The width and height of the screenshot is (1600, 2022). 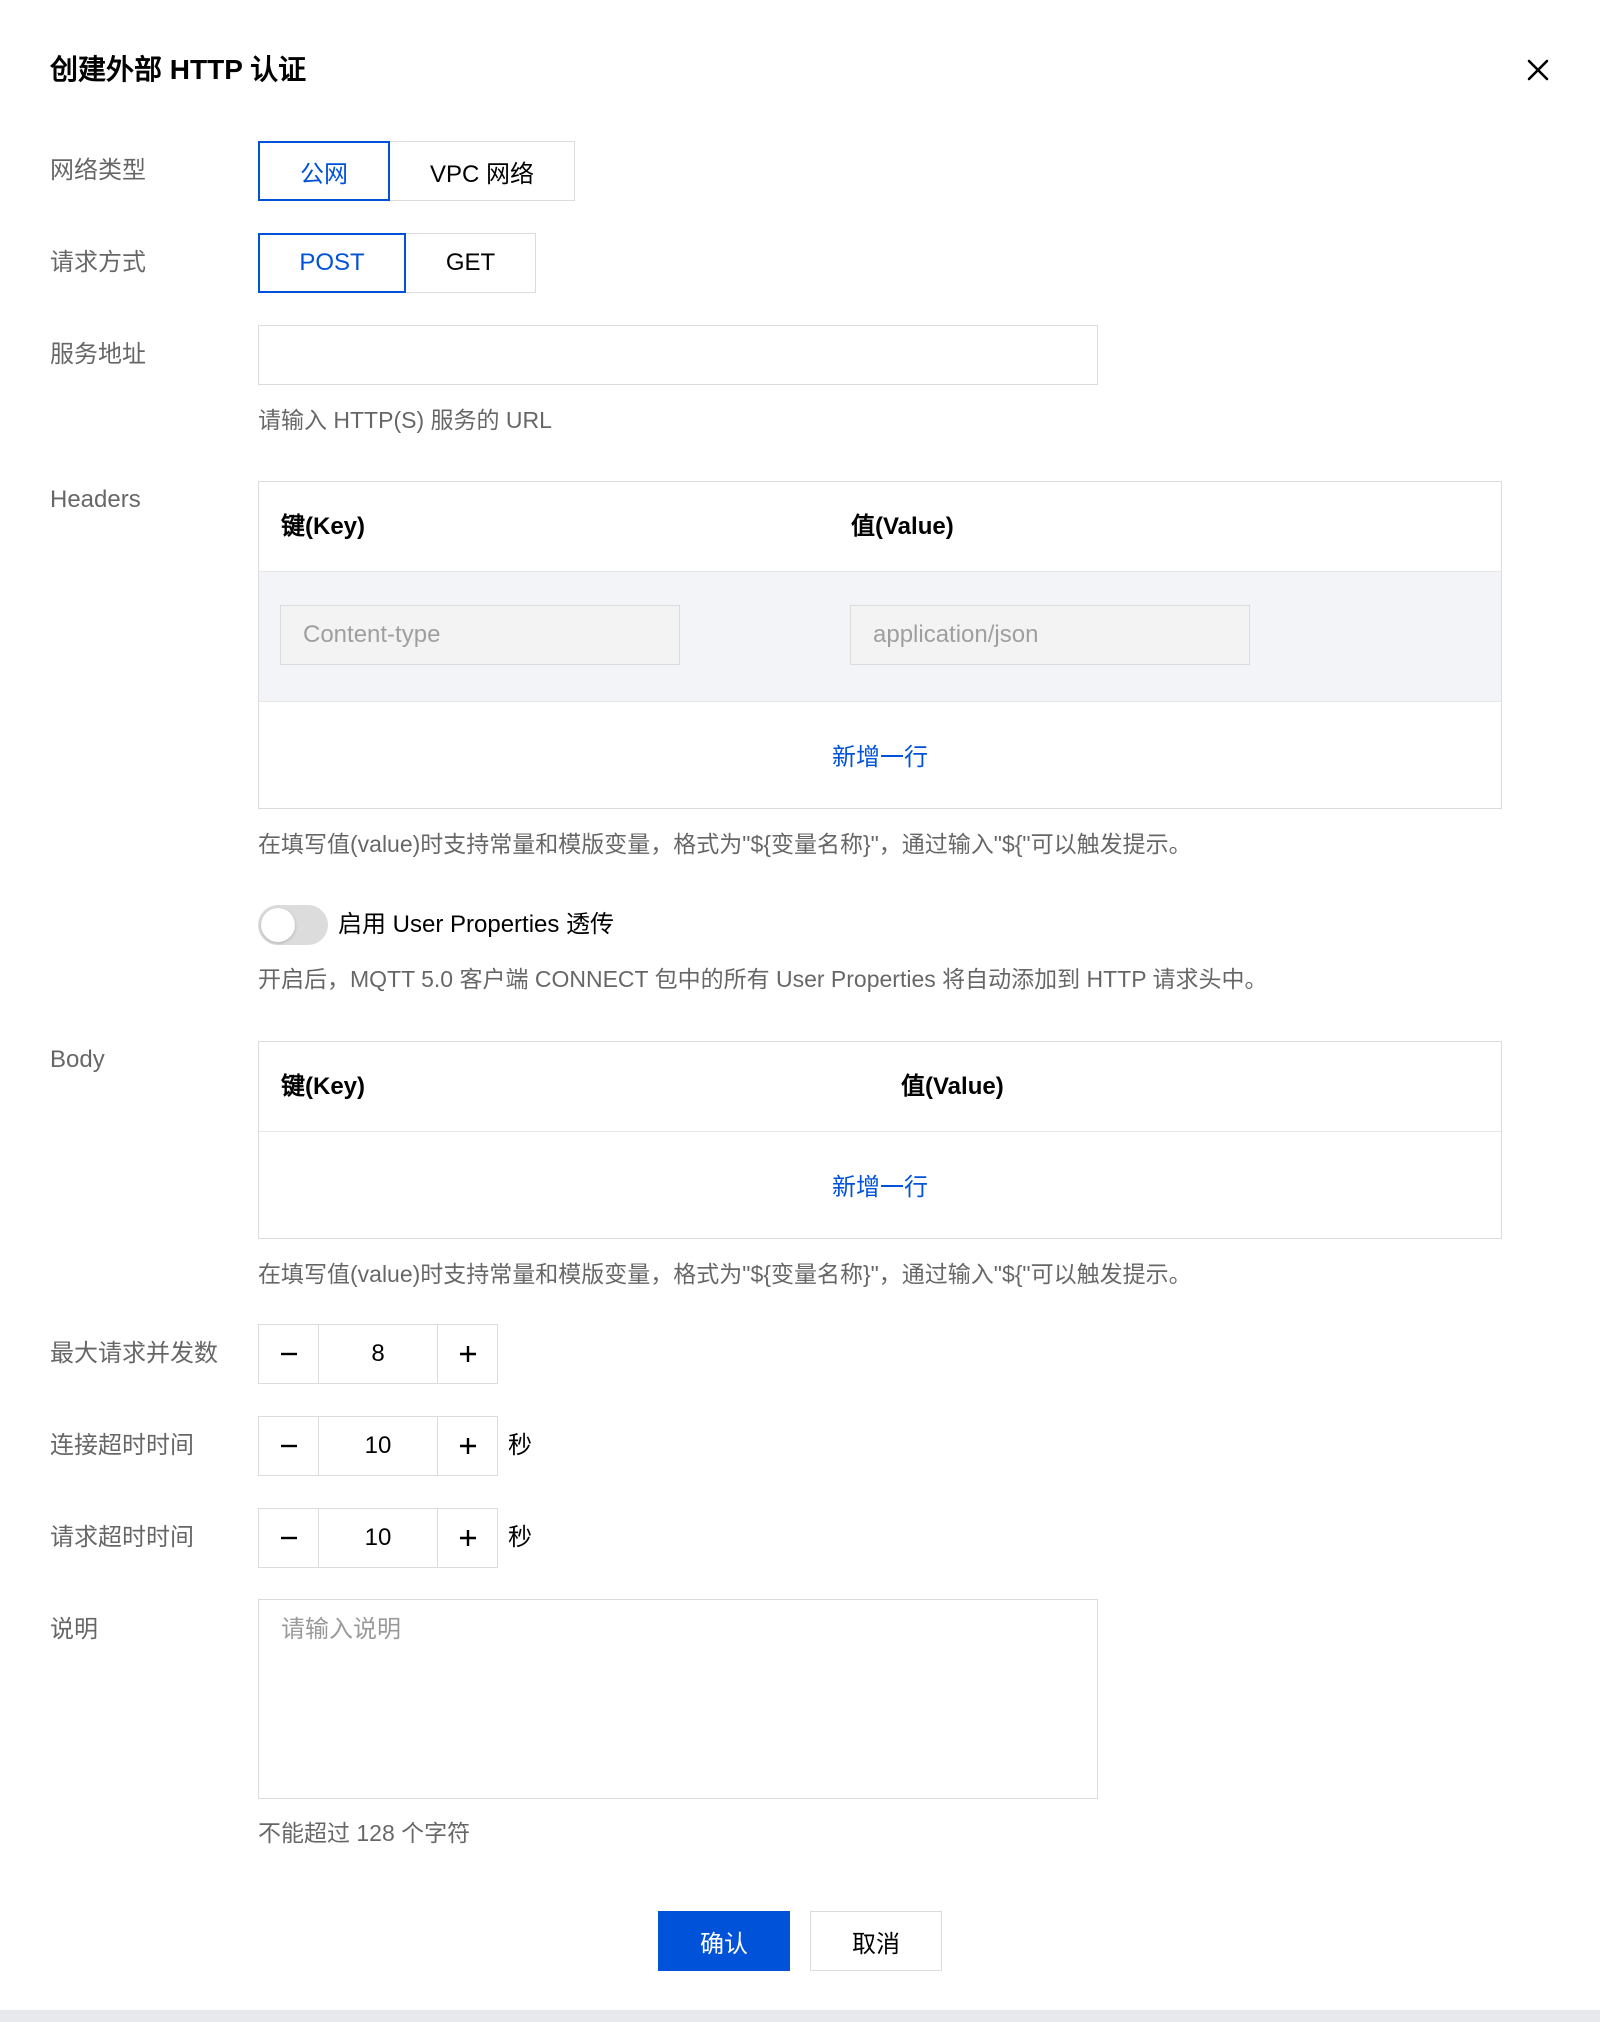 What do you see at coordinates (520, 1537) in the screenshot?
I see `request-timeout-unit: 秒` at bounding box center [520, 1537].